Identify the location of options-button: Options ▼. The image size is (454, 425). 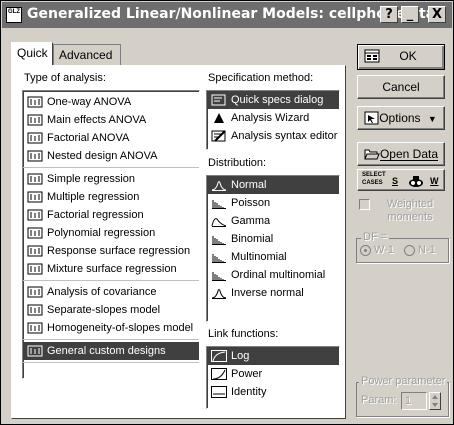
(401, 118).